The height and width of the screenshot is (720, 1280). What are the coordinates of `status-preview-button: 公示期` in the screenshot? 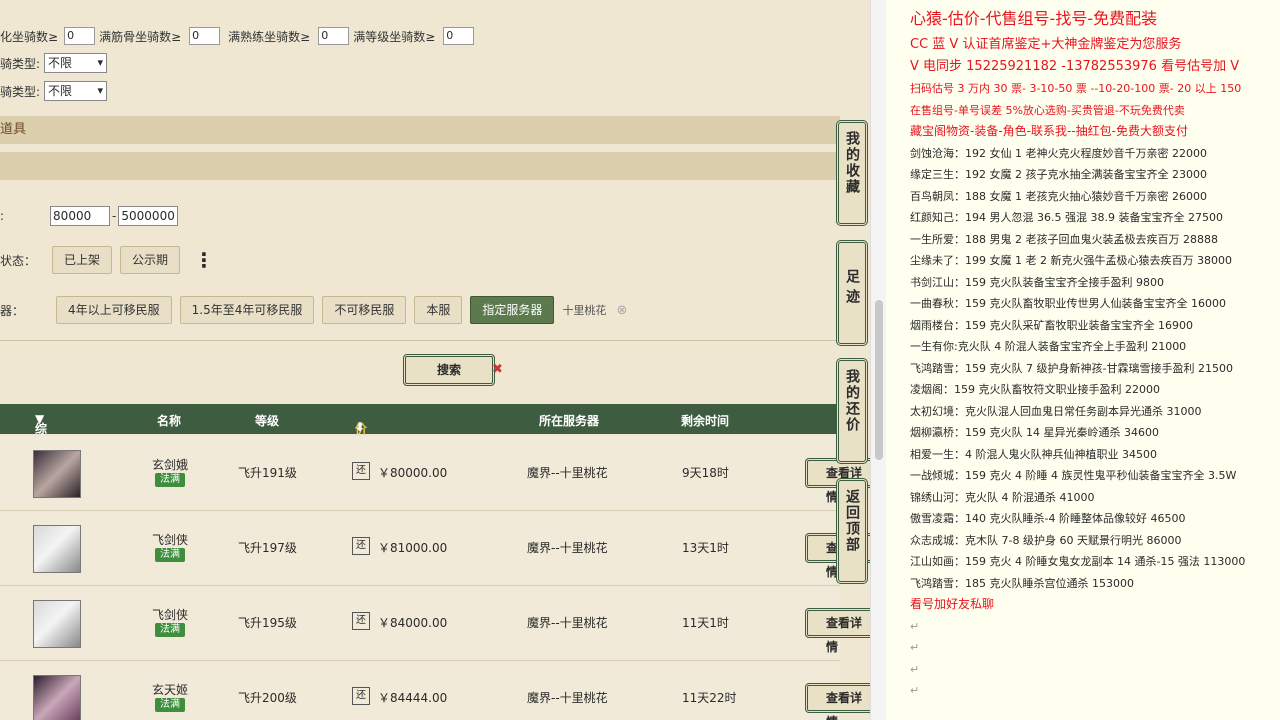 It's located at (150, 260).